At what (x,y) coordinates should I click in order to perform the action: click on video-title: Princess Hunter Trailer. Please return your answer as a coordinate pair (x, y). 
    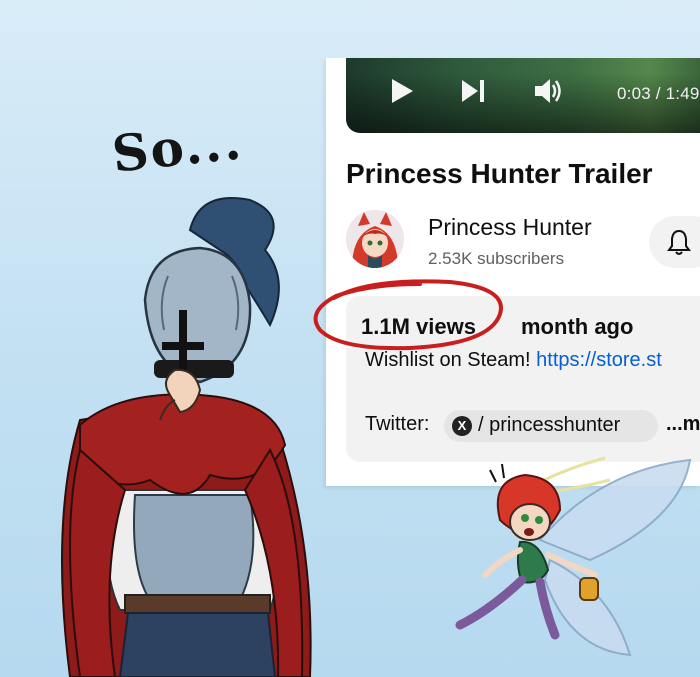
    Looking at the image, I should click on (499, 173).